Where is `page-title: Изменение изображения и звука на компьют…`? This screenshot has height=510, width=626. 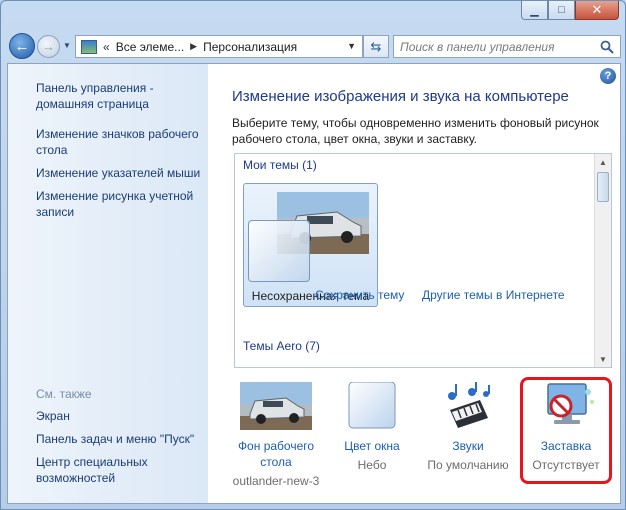
page-title: Изменение изображения и звука на компьют… is located at coordinates (400, 96).